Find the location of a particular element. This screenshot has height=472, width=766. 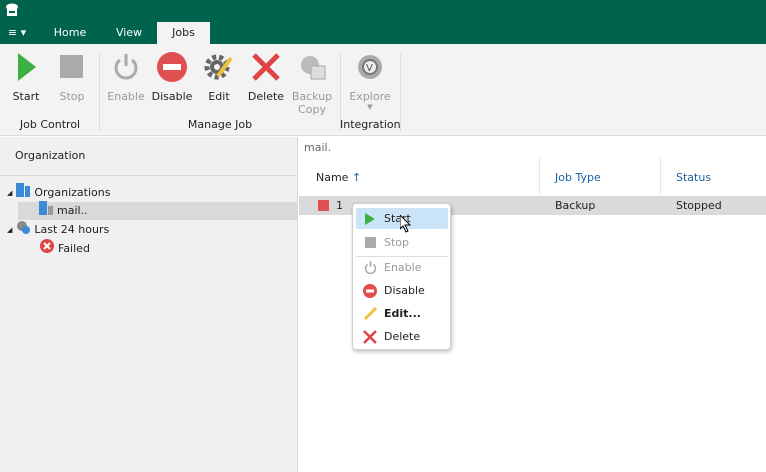

start-button: Start is located at coordinates (26, 76).